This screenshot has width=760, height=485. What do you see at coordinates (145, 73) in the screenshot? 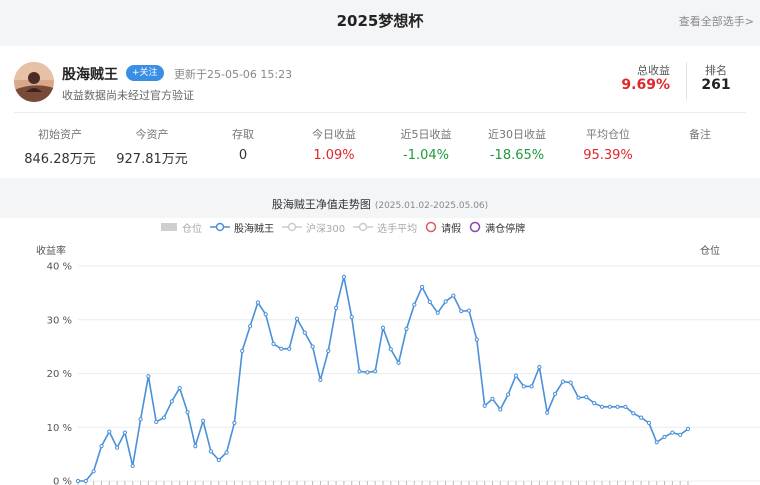
I see `follow-button: +关注` at bounding box center [145, 73].